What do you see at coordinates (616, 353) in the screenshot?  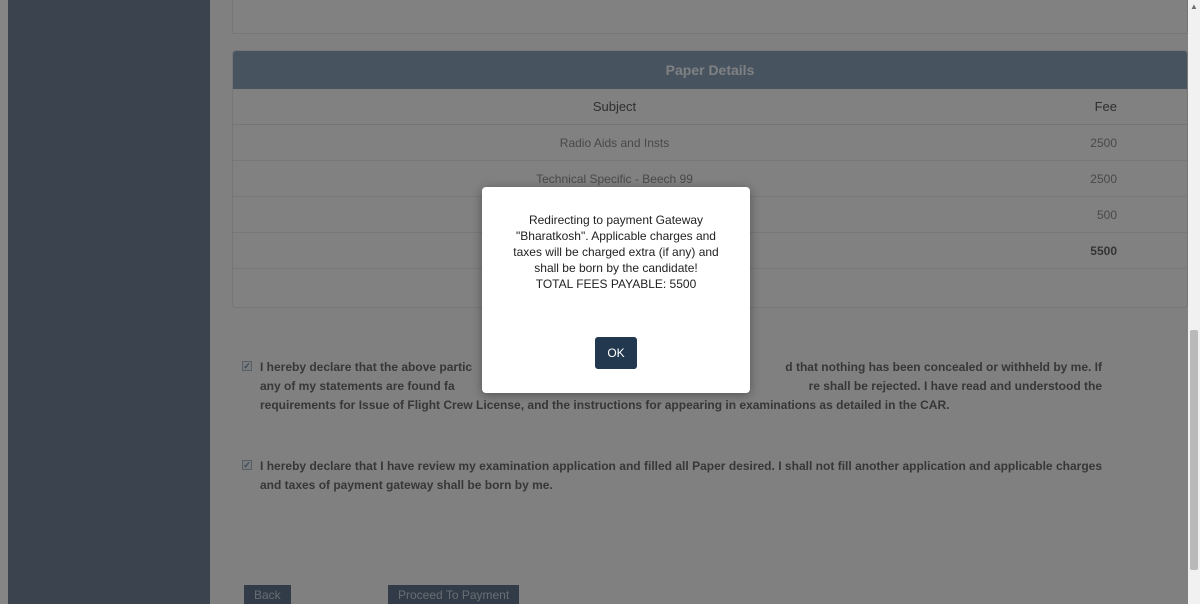 I see `ok-button: OK` at bounding box center [616, 353].